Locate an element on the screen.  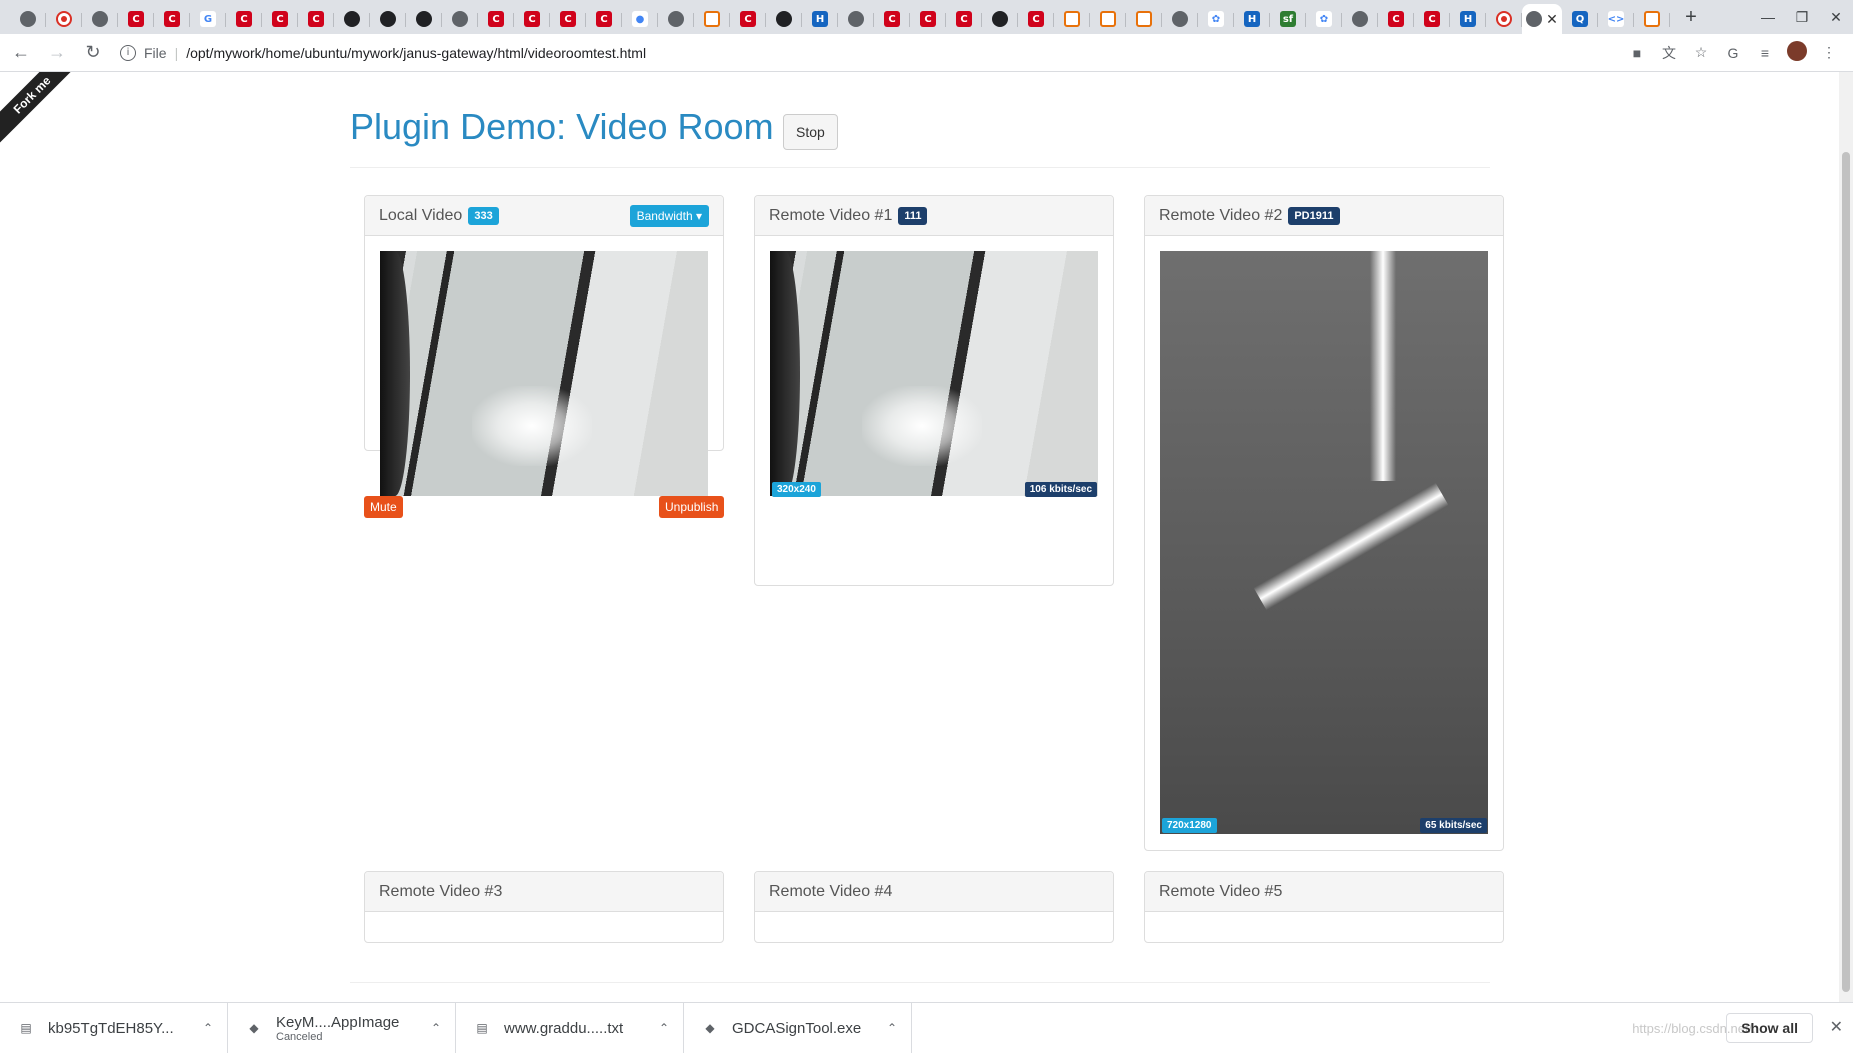
stack-icon is located at coordinates (712, 19).